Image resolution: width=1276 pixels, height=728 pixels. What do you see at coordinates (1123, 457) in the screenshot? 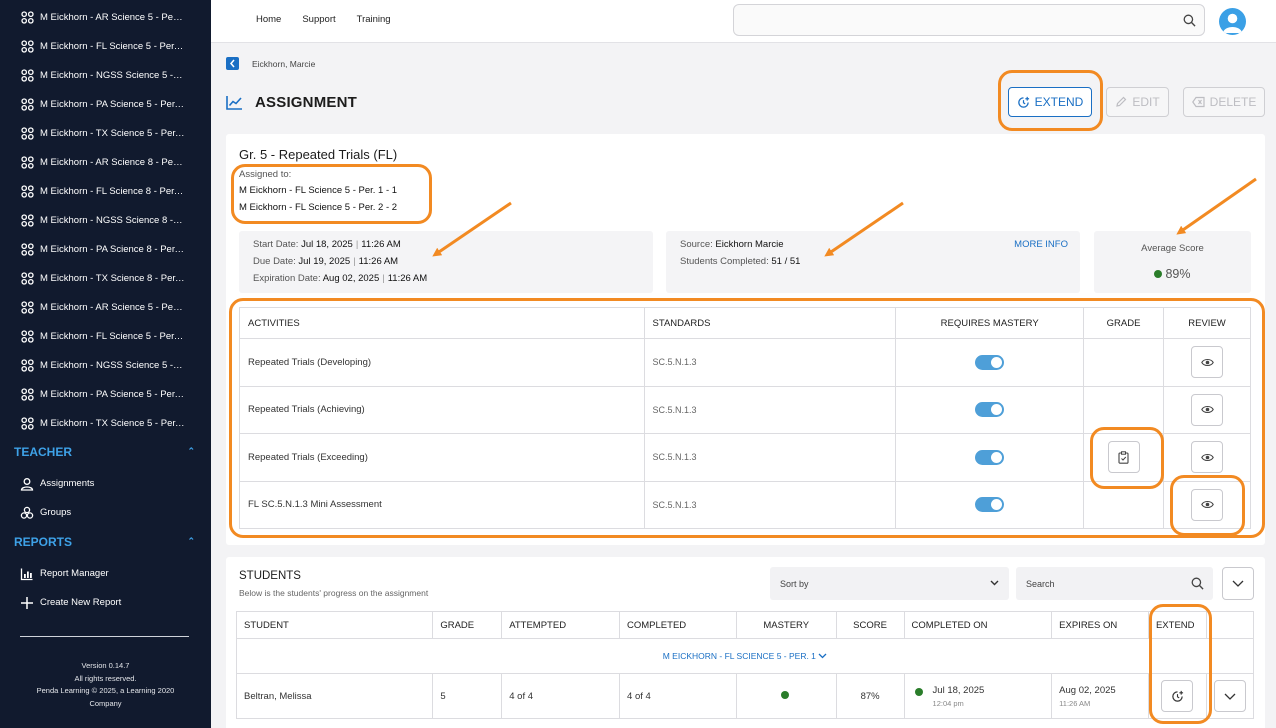
I see `grade-button` at bounding box center [1123, 457].